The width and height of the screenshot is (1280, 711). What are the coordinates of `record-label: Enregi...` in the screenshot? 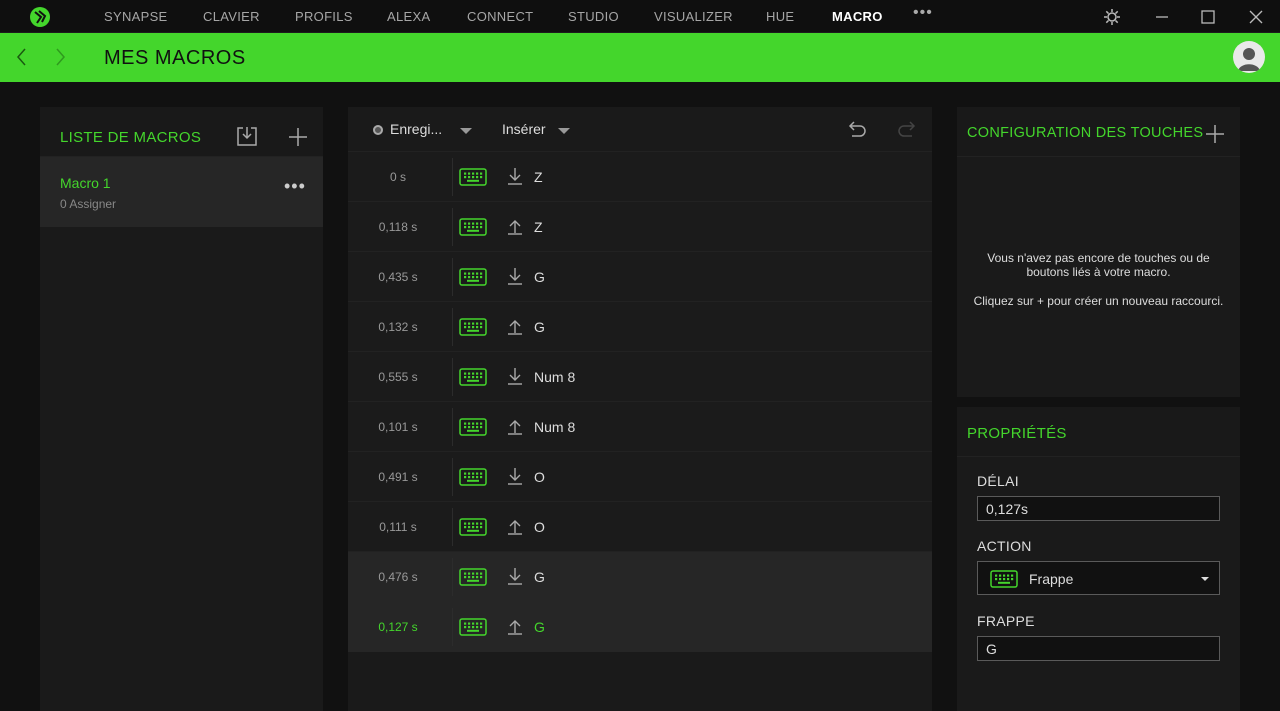 It's located at (416, 129).